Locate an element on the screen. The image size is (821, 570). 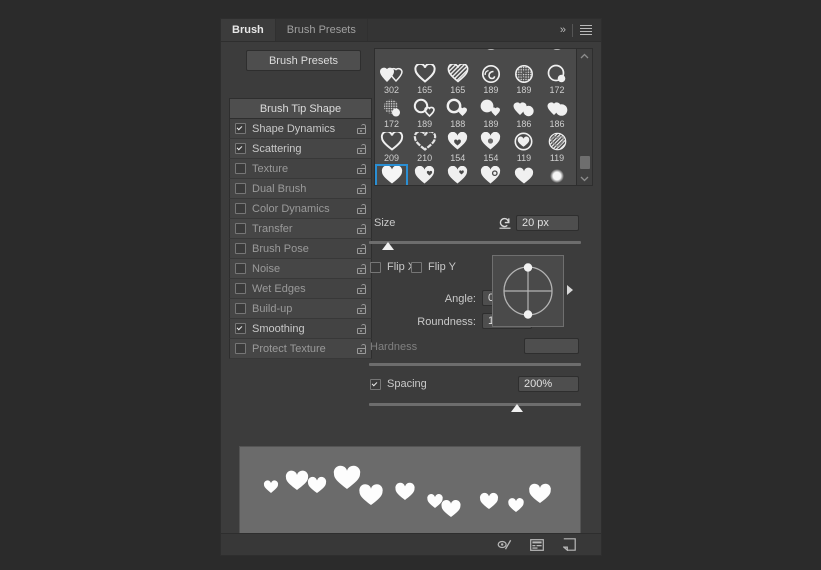
checkbox-dual-brush is located at coordinates (240, 188).